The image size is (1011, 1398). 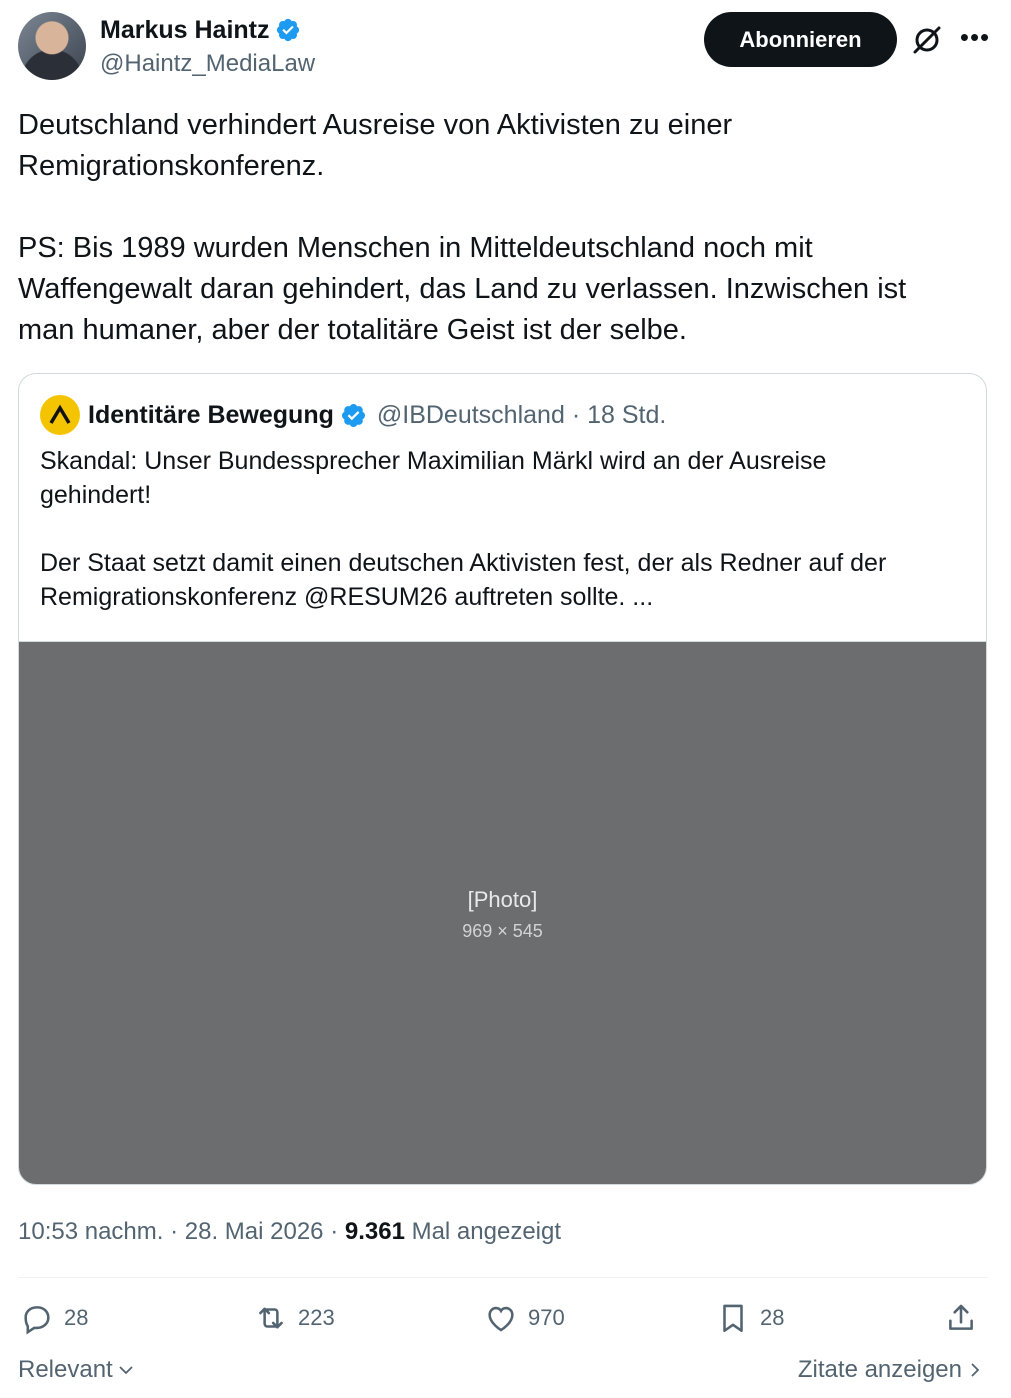 What do you see at coordinates (207, 64) in the screenshot?
I see `author-handle: @Haintz_MediaLaw` at bounding box center [207, 64].